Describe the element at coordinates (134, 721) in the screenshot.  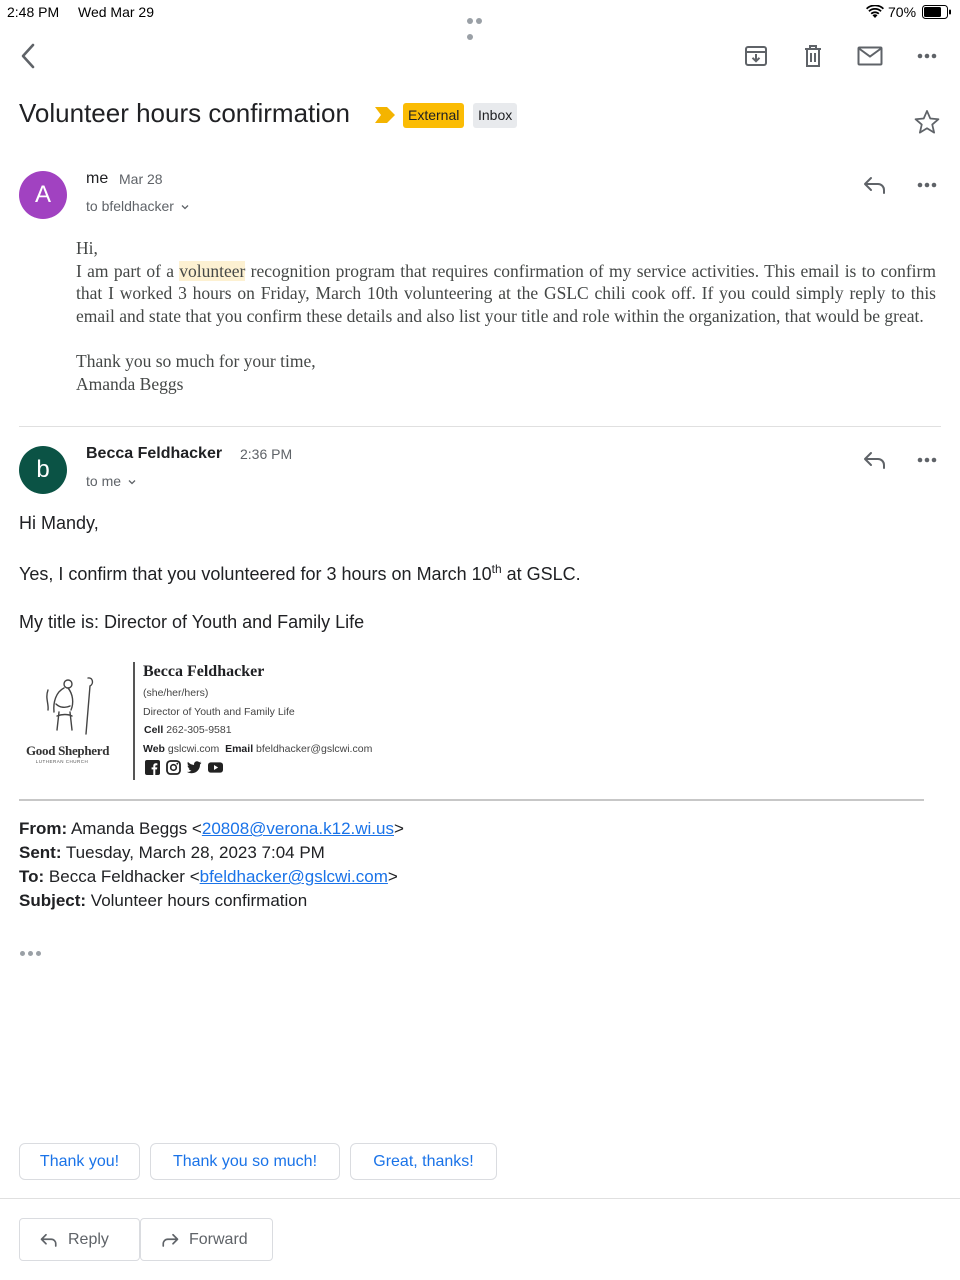
I see `signature-divider` at that location.